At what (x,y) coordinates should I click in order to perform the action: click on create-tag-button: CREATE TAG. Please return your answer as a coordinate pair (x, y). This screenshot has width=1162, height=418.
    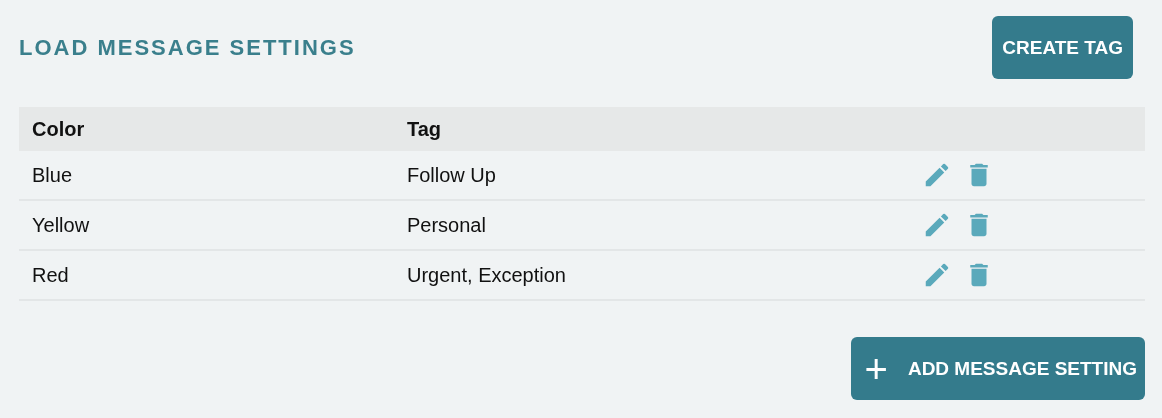
    Looking at the image, I should click on (1062, 47).